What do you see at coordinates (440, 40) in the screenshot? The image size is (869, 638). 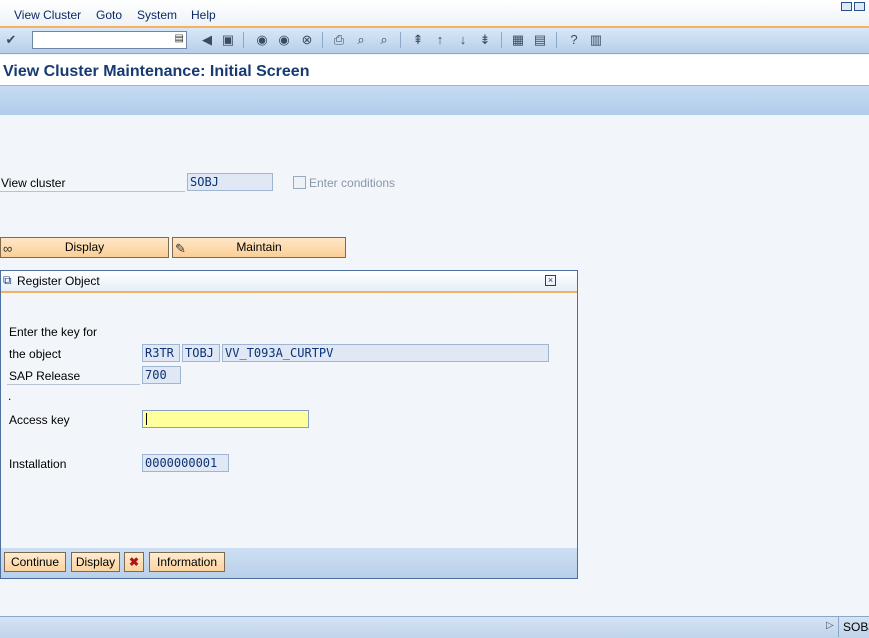 I see `previous-page-icon: ↑` at bounding box center [440, 40].